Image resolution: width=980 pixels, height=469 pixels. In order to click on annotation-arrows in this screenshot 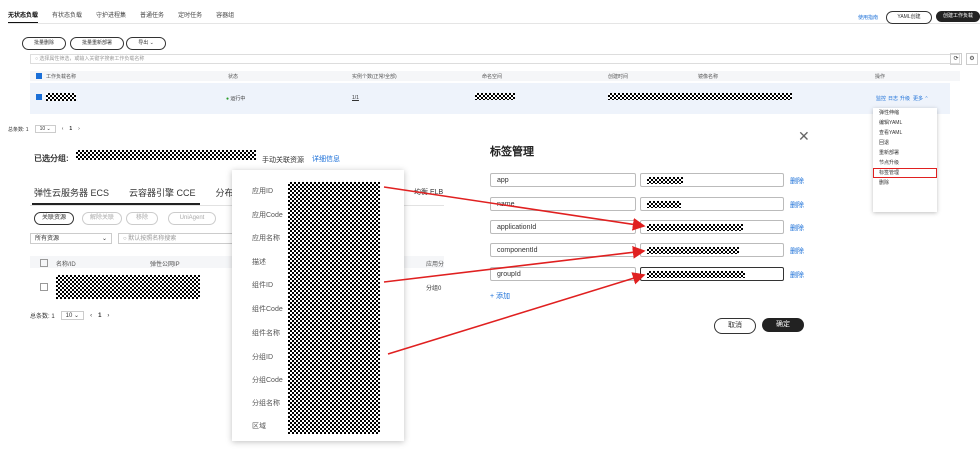, I will do `click(514, 270)`.